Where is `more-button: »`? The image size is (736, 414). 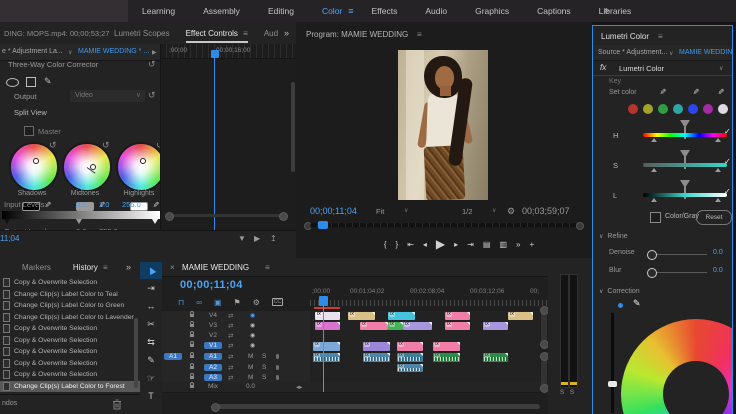
more-button: » is located at coordinates (518, 244).